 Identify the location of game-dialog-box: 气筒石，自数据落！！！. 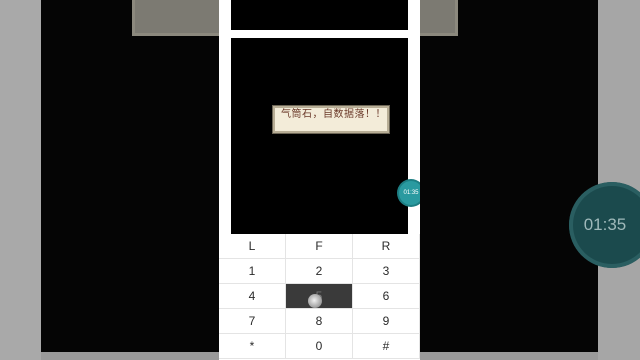
(331, 119).